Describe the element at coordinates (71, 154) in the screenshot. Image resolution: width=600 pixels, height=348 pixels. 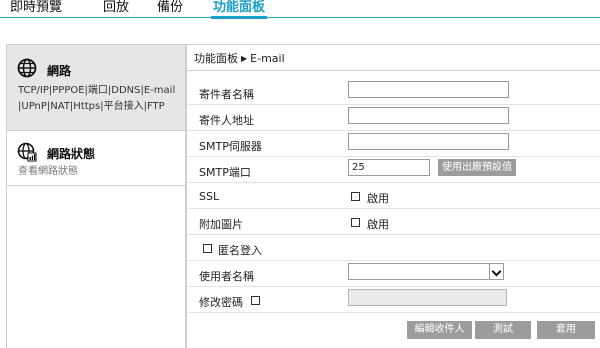
I see `sidebar-item-title: 網路狀態` at that location.